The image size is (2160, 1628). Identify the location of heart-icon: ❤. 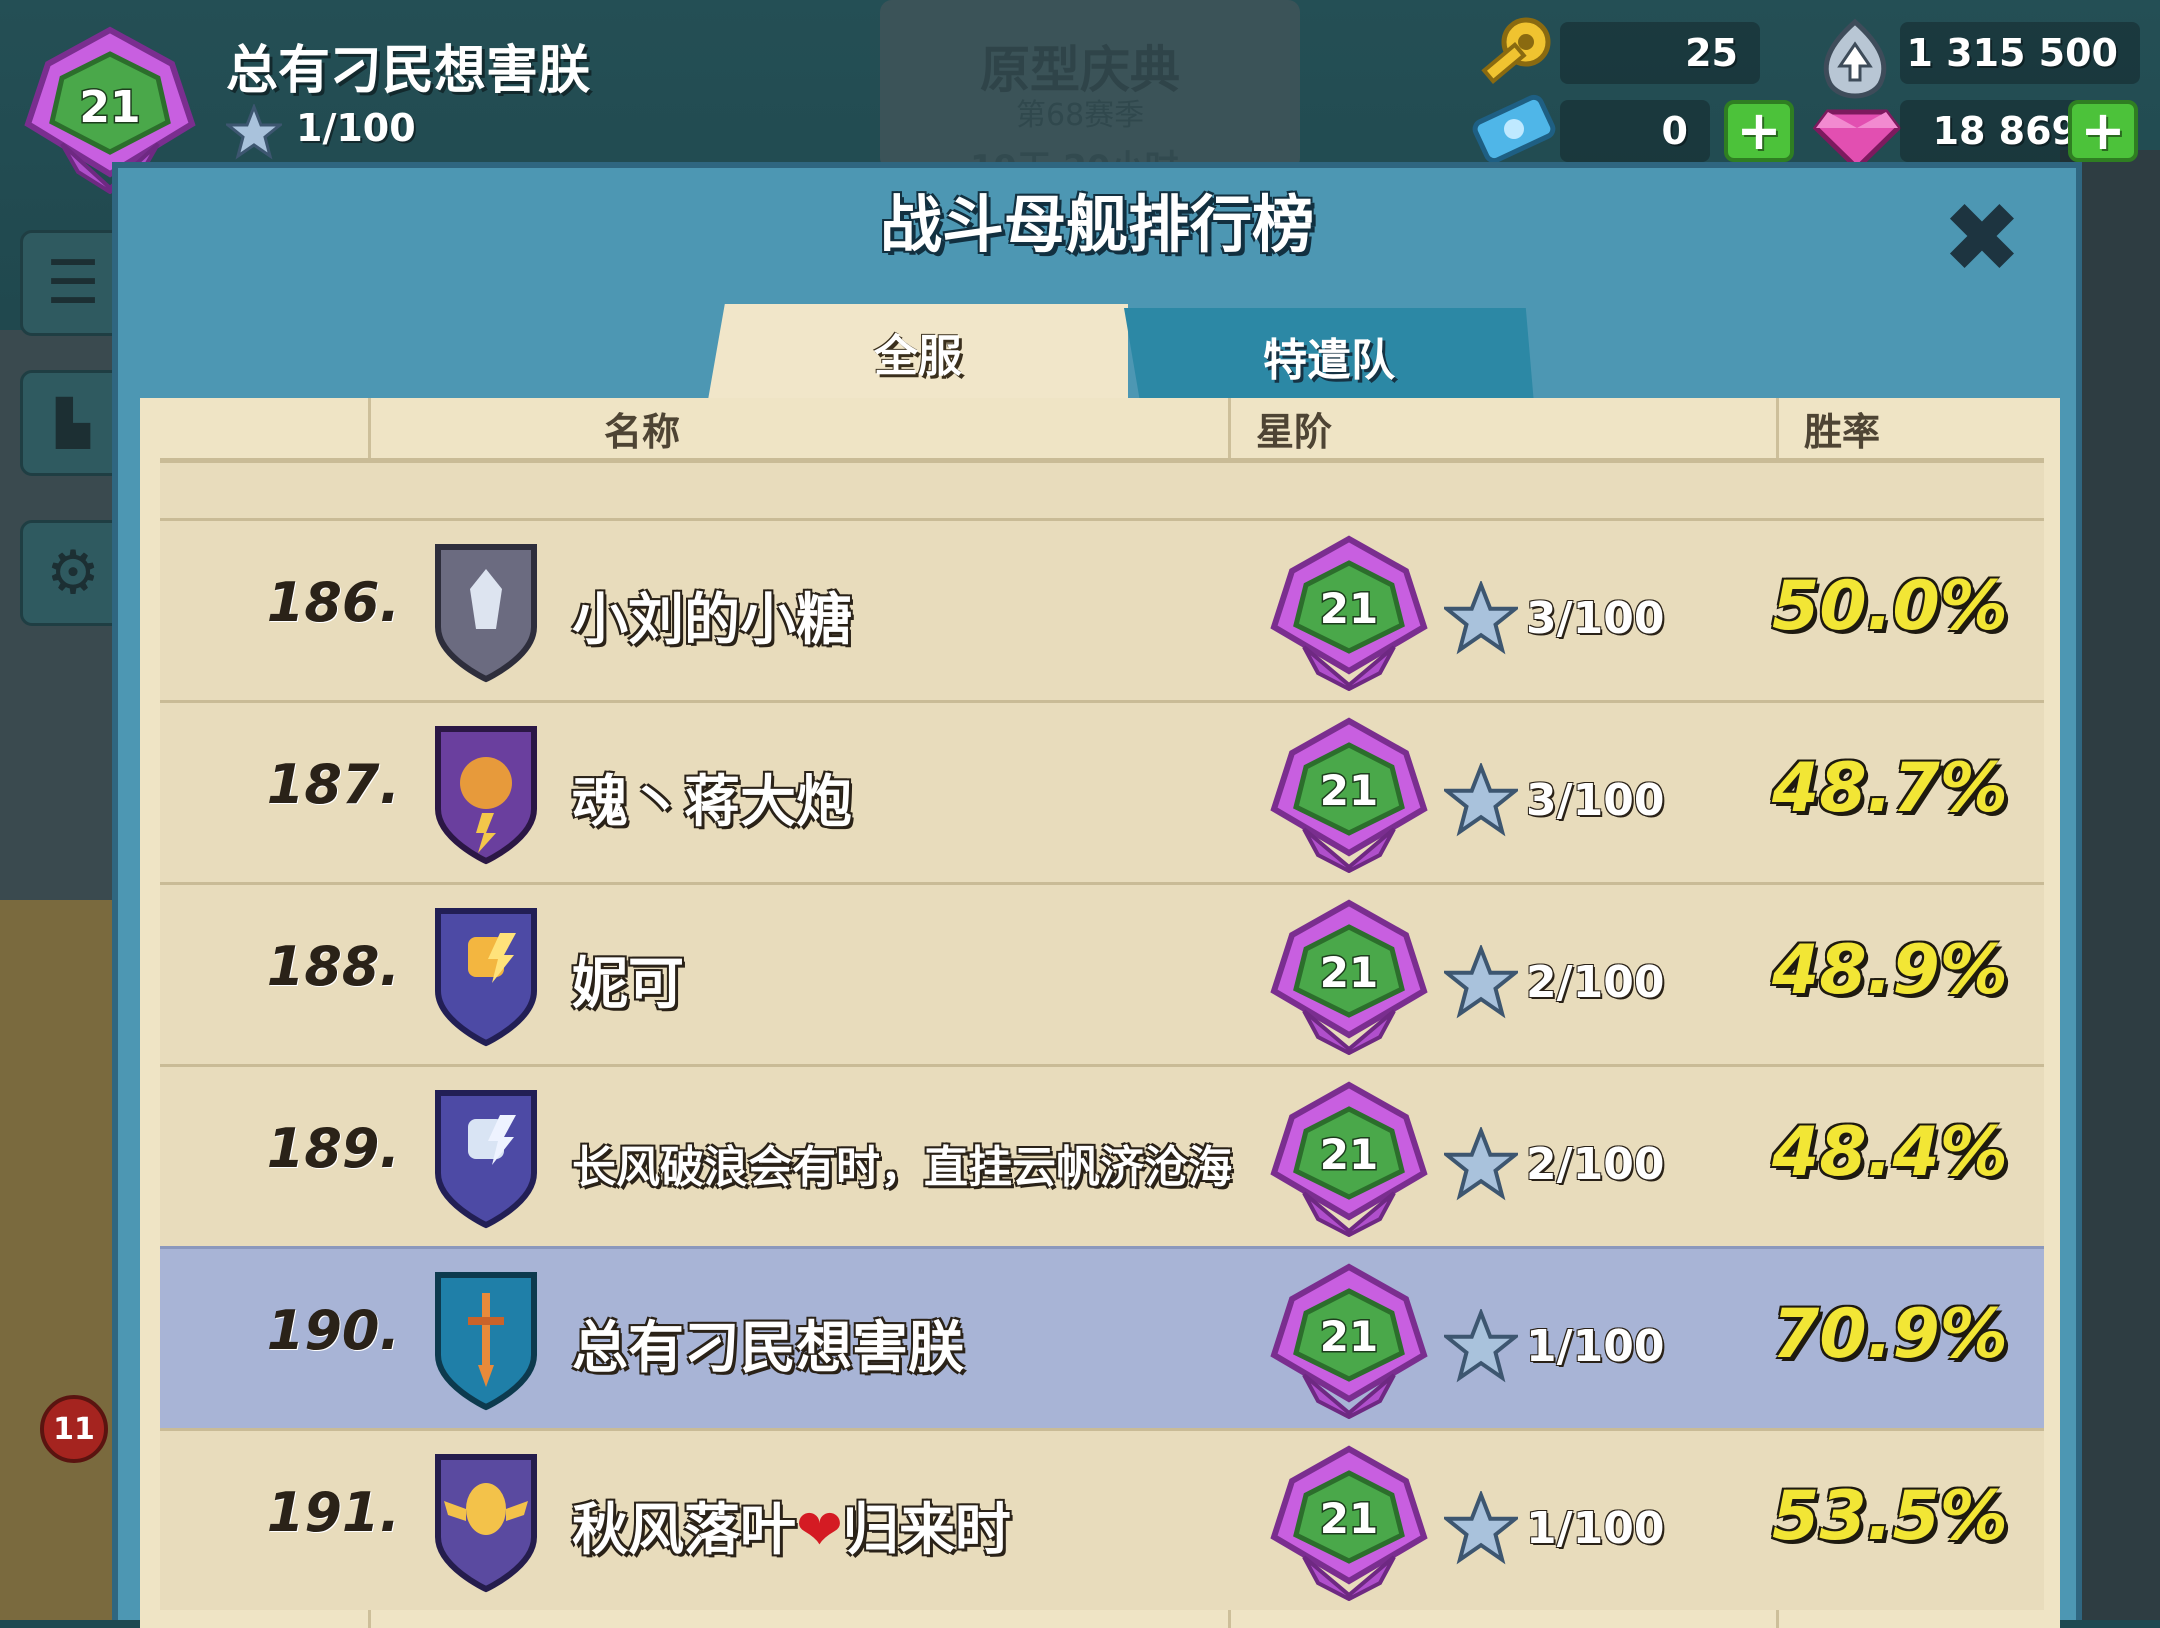
(819, 1530).